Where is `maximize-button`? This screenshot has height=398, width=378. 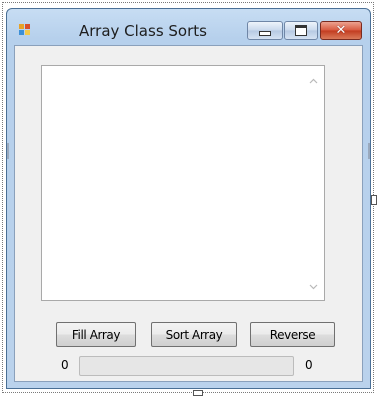 maximize-button is located at coordinates (301, 30).